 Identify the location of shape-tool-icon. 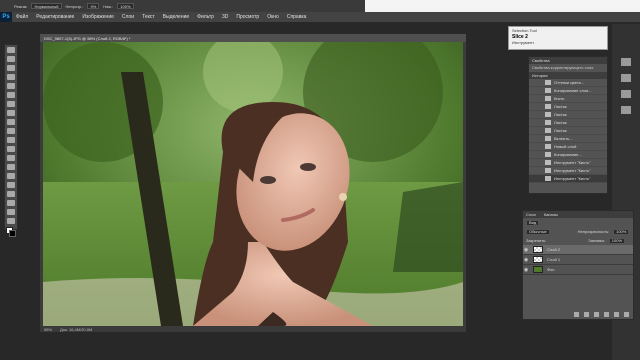
(11, 203).